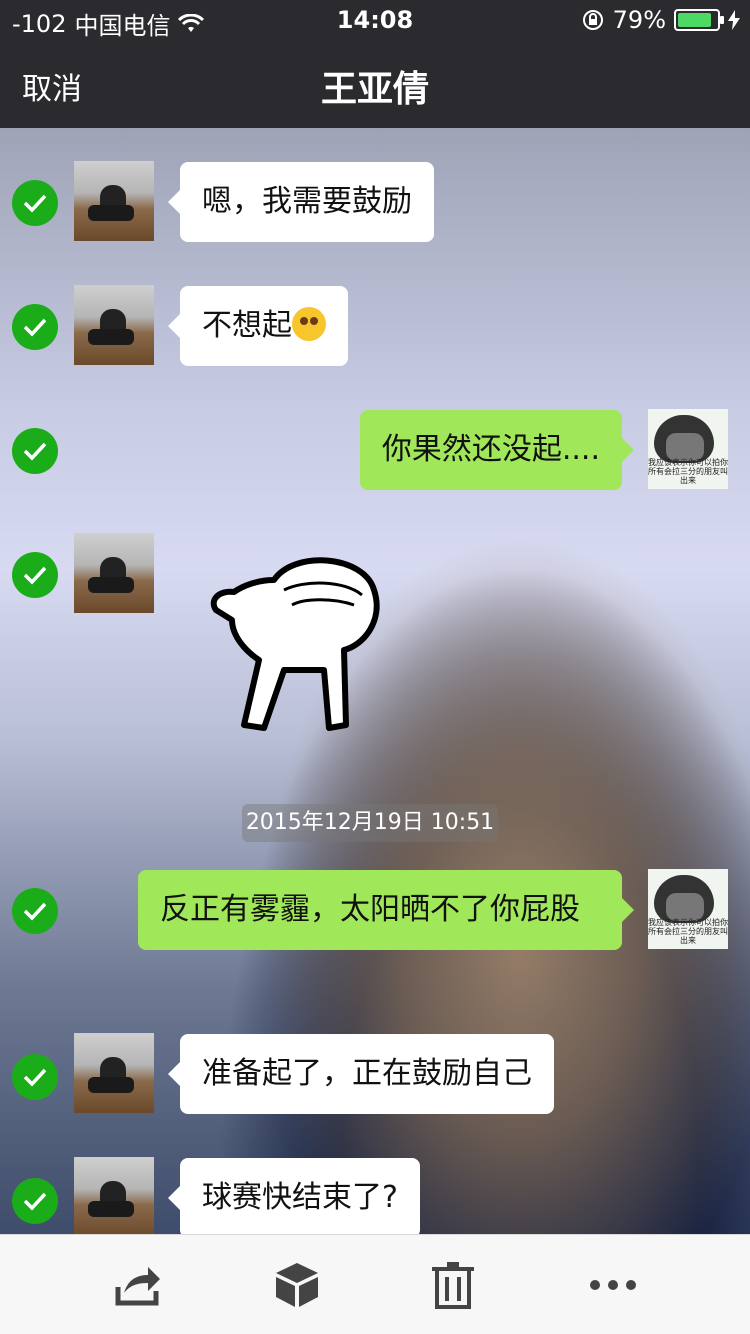 The image size is (750, 1334). Describe the element at coordinates (137, 1285) in the screenshot. I see `share-icon` at that location.